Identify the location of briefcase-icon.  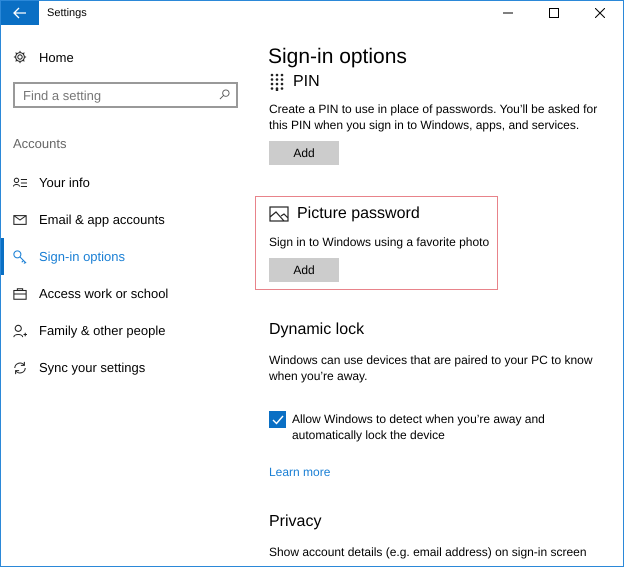
(20, 293).